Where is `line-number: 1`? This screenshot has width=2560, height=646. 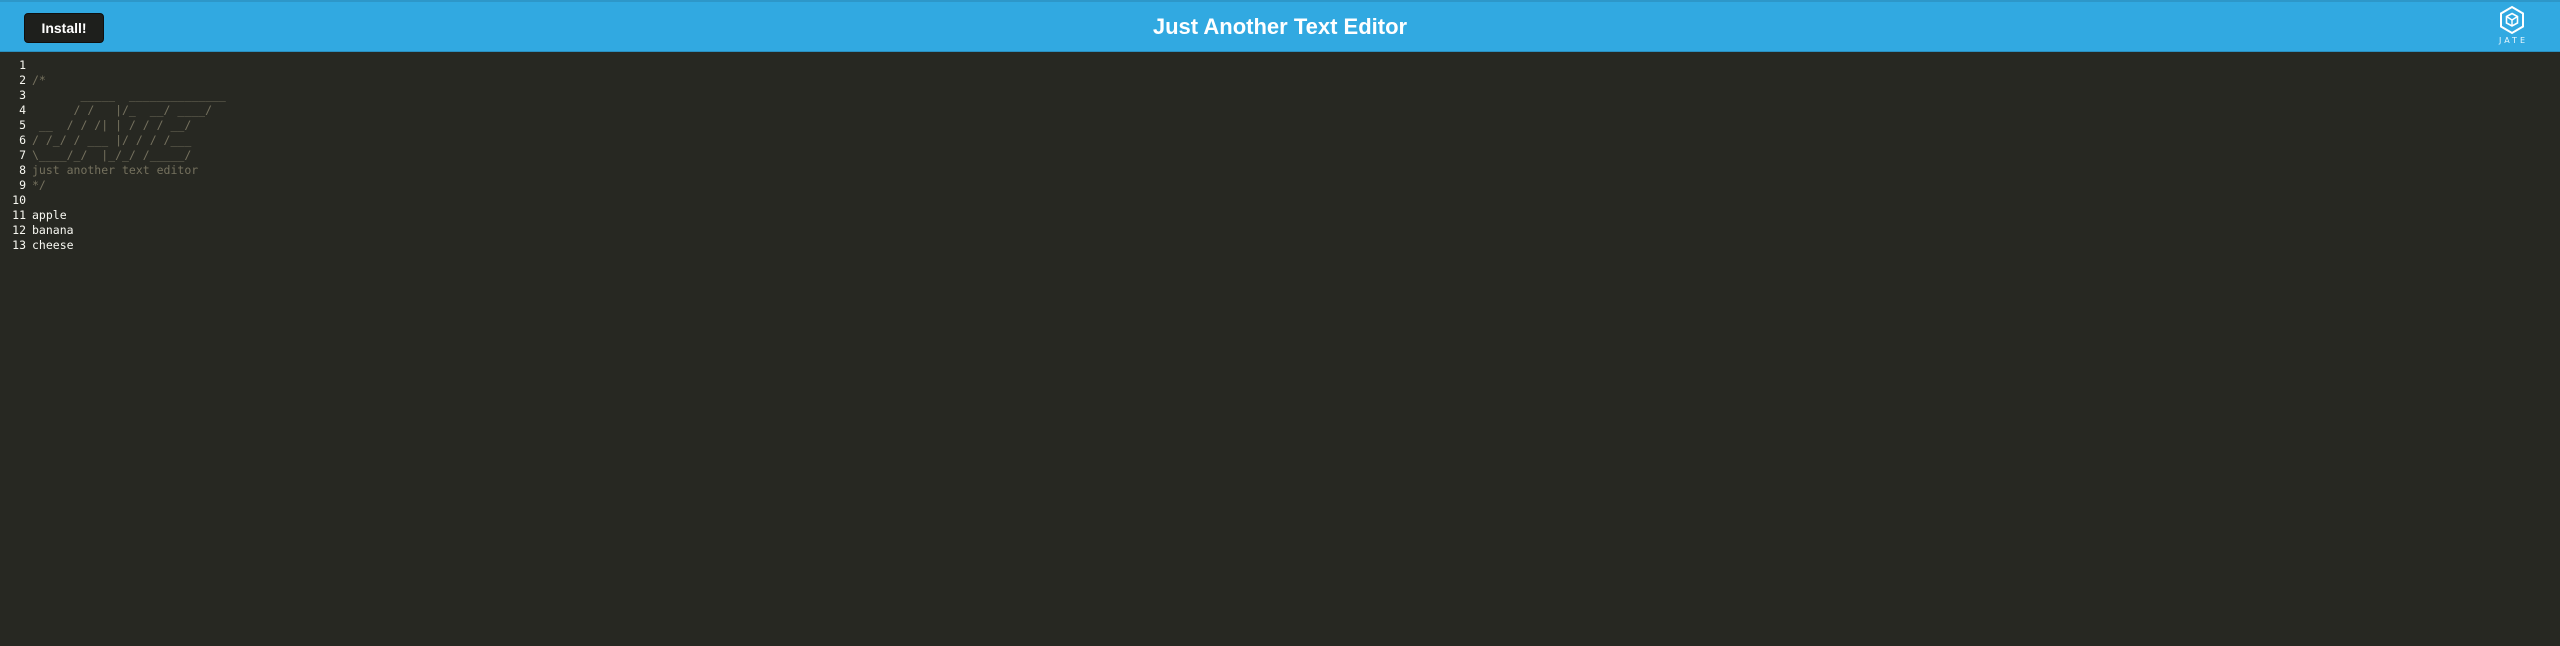 line-number: 1 is located at coordinates (22, 65).